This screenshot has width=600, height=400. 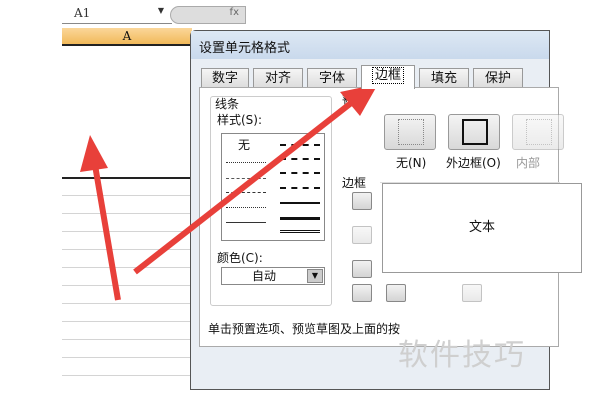 I want to click on tab-border: 边框, so click(x=388, y=77).